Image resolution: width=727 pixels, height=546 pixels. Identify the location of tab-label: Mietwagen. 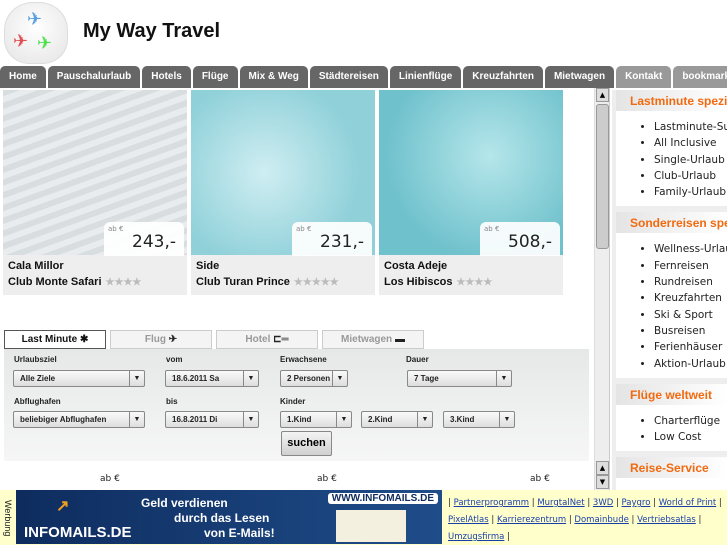
(367, 339).